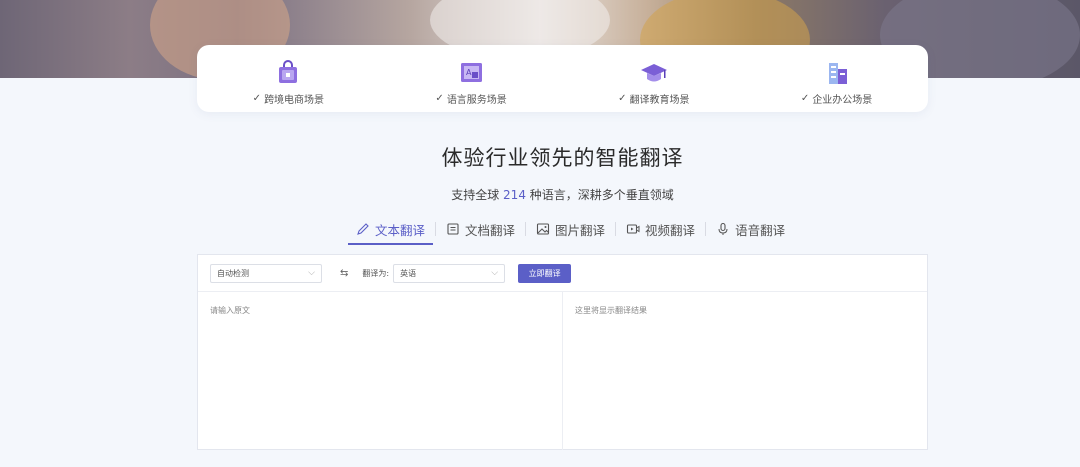 The image size is (1080, 467). I want to click on scenario-item-office: ✓ 企业办公场景, so click(836, 78).